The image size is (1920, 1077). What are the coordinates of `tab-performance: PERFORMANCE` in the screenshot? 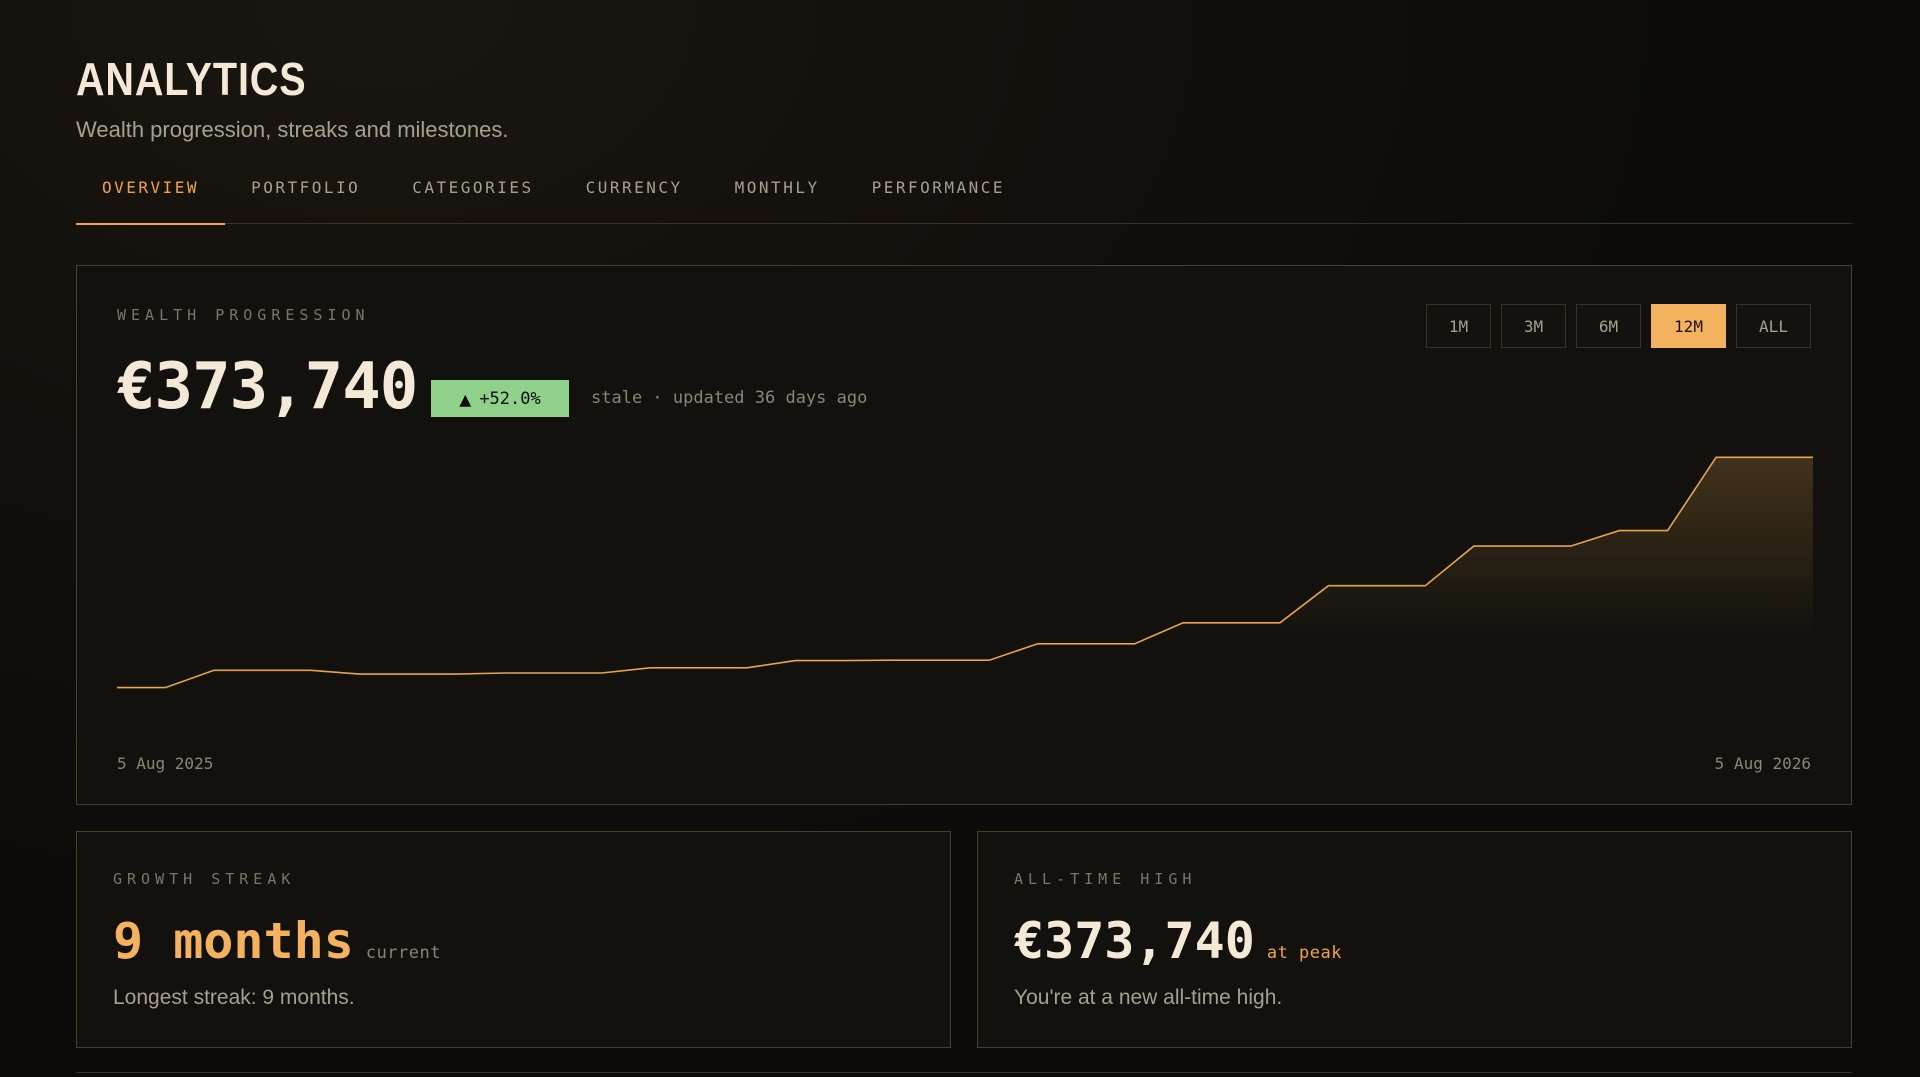 It's located at (938, 196).